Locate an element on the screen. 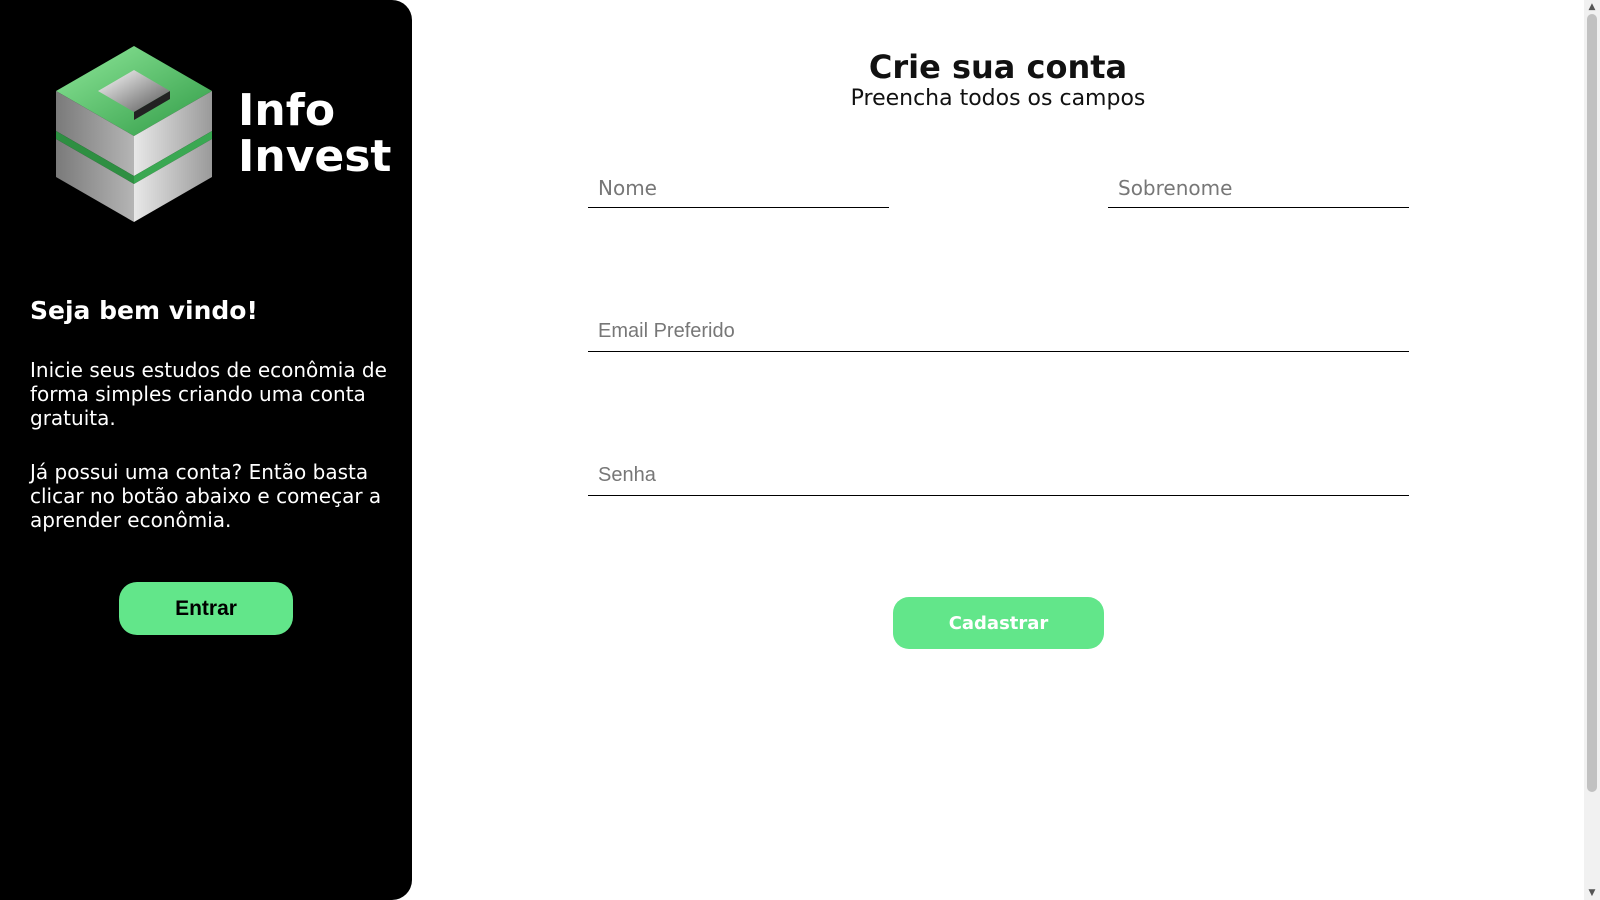 Image resolution: width=1600 pixels, height=900 pixels. enter-button: Entrar is located at coordinates (206, 608).